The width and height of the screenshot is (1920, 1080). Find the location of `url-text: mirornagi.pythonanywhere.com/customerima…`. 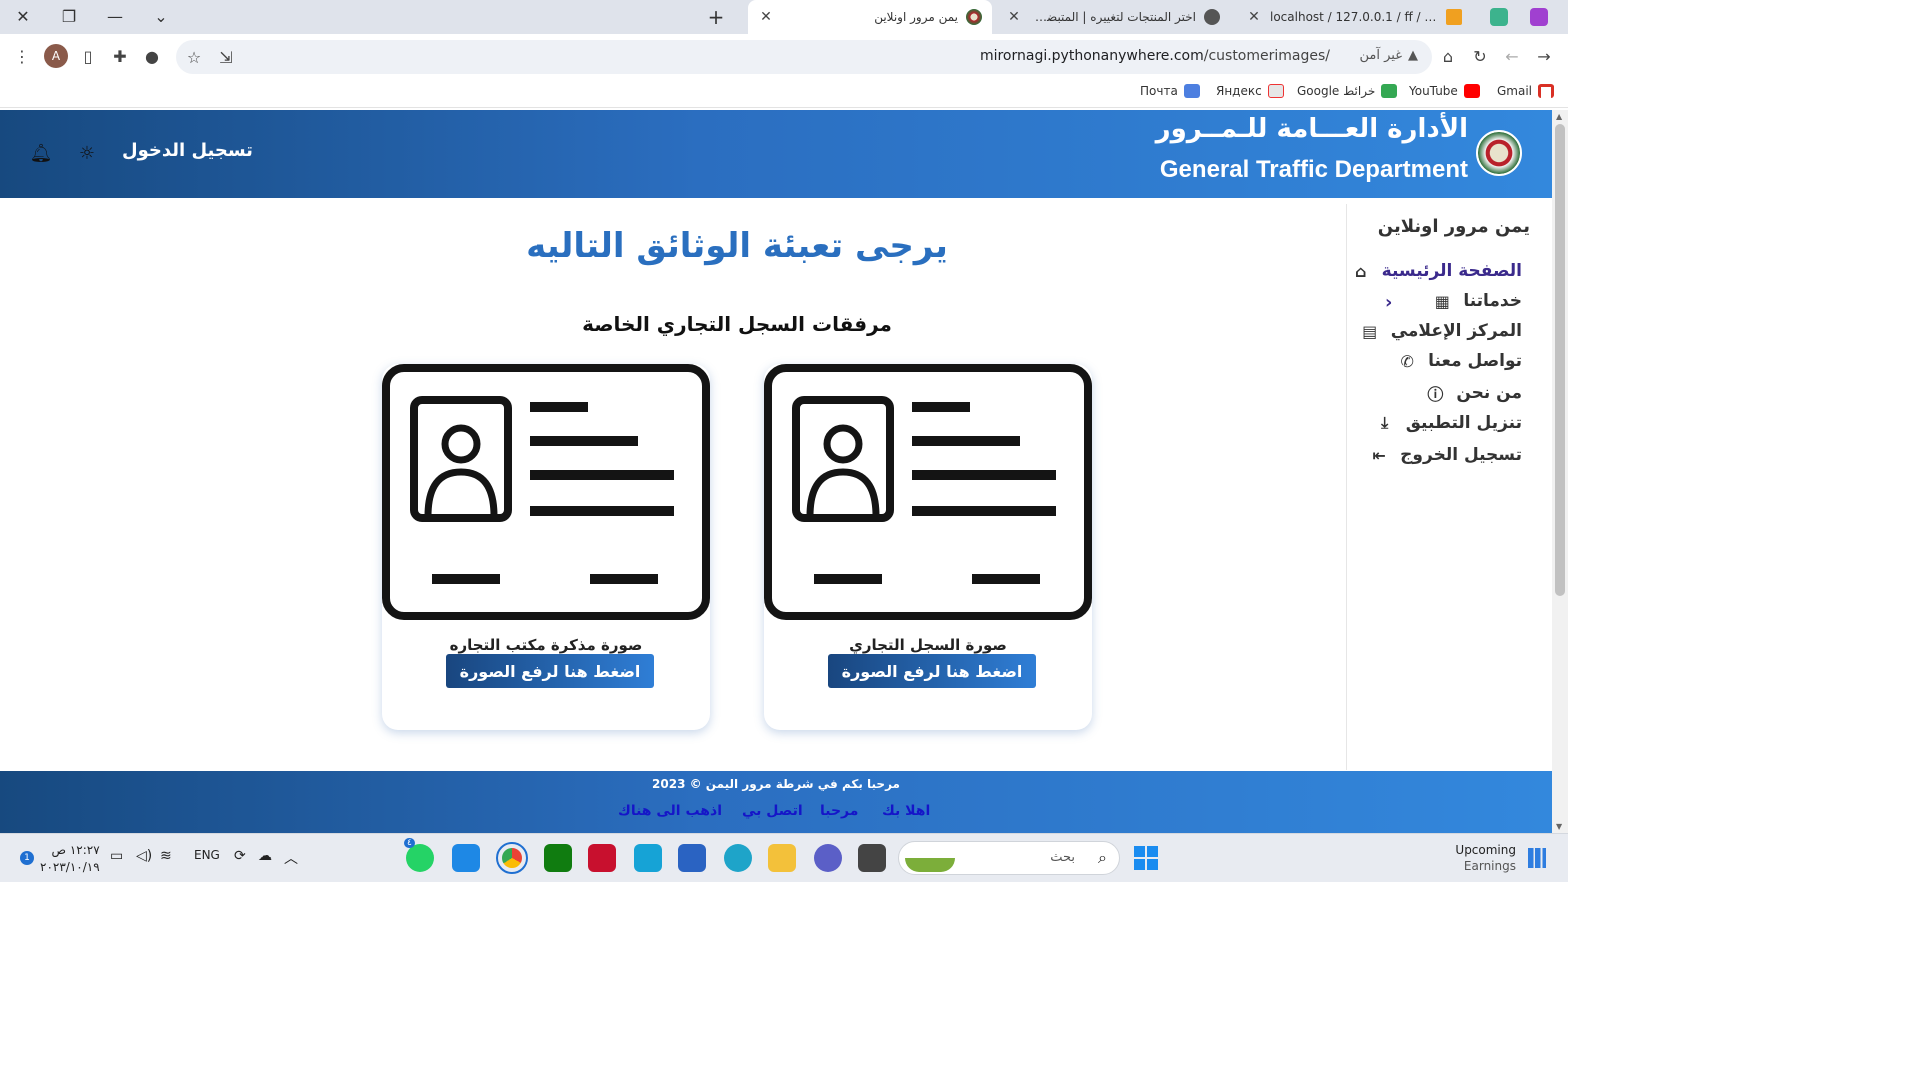

url-text: mirornagi.pythonanywhere.com/customerima… is located at coordinates (1155, 56).